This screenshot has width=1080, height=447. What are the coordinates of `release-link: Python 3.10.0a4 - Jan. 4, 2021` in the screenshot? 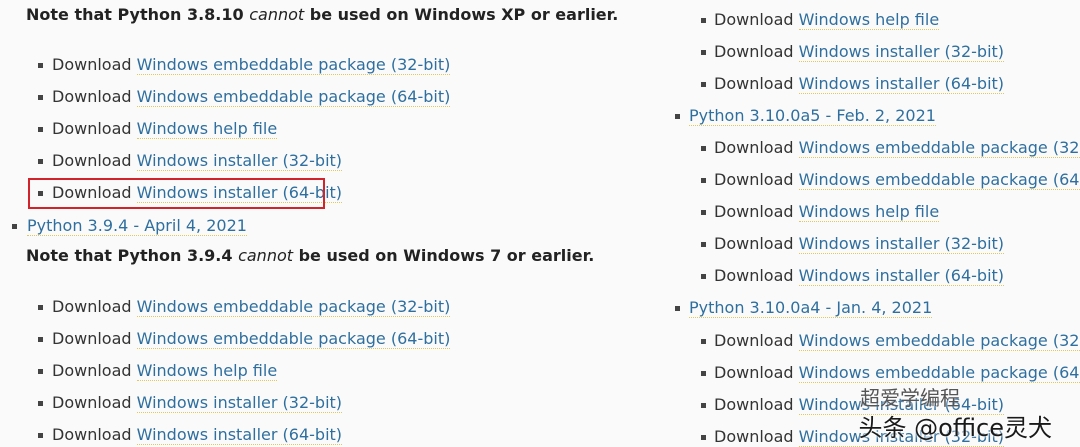 It's located at (811, 308).